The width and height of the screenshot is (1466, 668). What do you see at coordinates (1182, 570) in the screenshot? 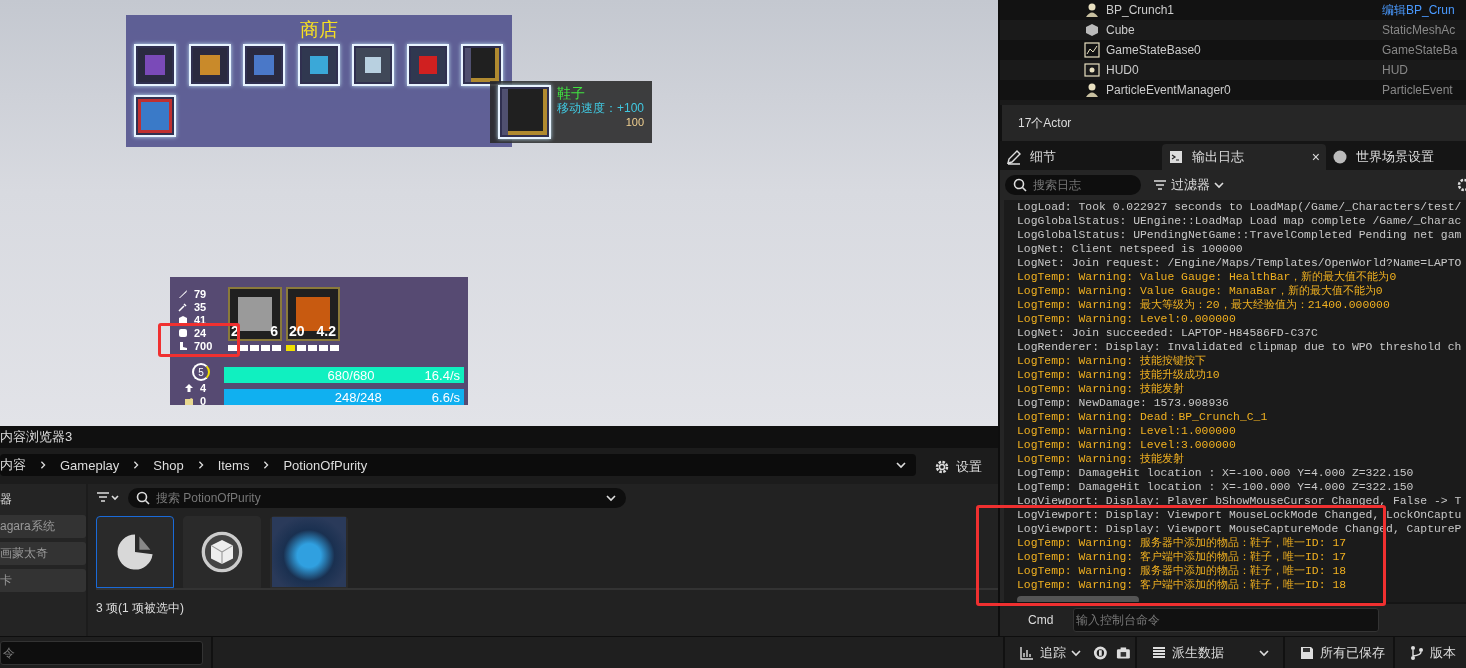
I see `log-line: LogTemp: Warning: 服务器中添加的物品：鞋子，唯一ID: 18` at bounding box center [1182, 570].